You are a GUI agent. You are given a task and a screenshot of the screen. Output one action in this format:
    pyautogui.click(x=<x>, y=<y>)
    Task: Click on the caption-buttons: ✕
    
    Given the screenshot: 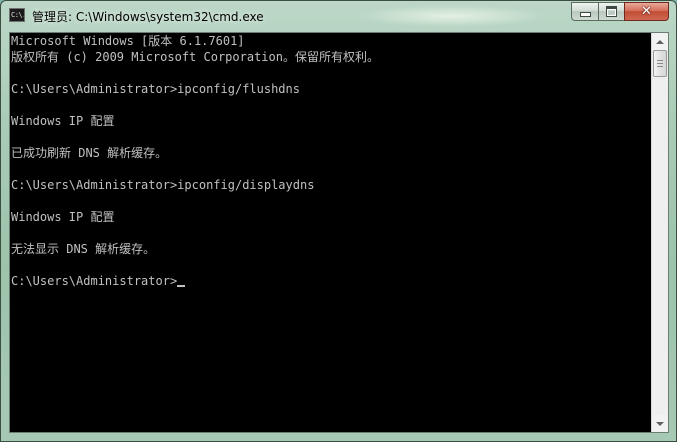 What is the action you would take?
    pyautogui.click(x=620, y=11)
    